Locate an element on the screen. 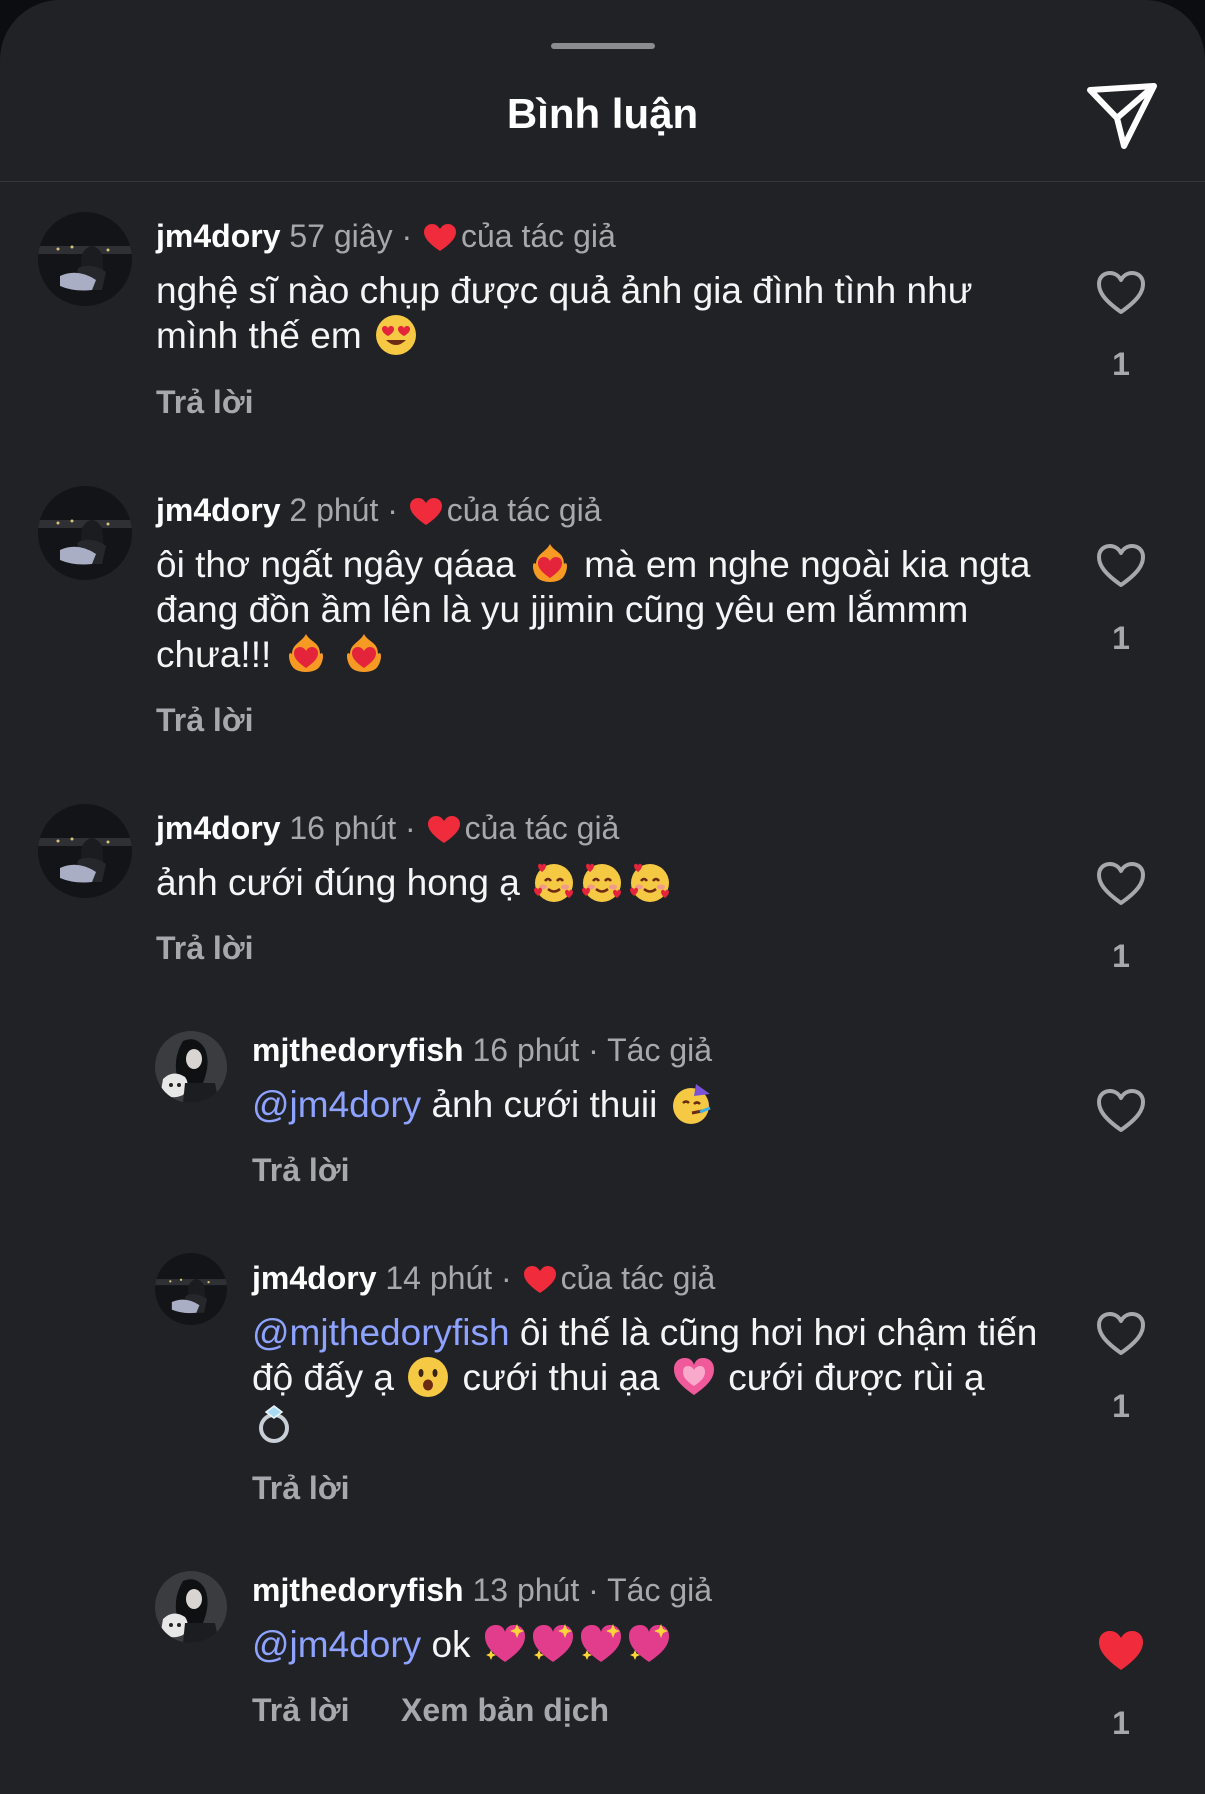 The height and width of the screenshot is (1794, 1205). send-paper-plane-icon is located at coordinates (1122, 116).